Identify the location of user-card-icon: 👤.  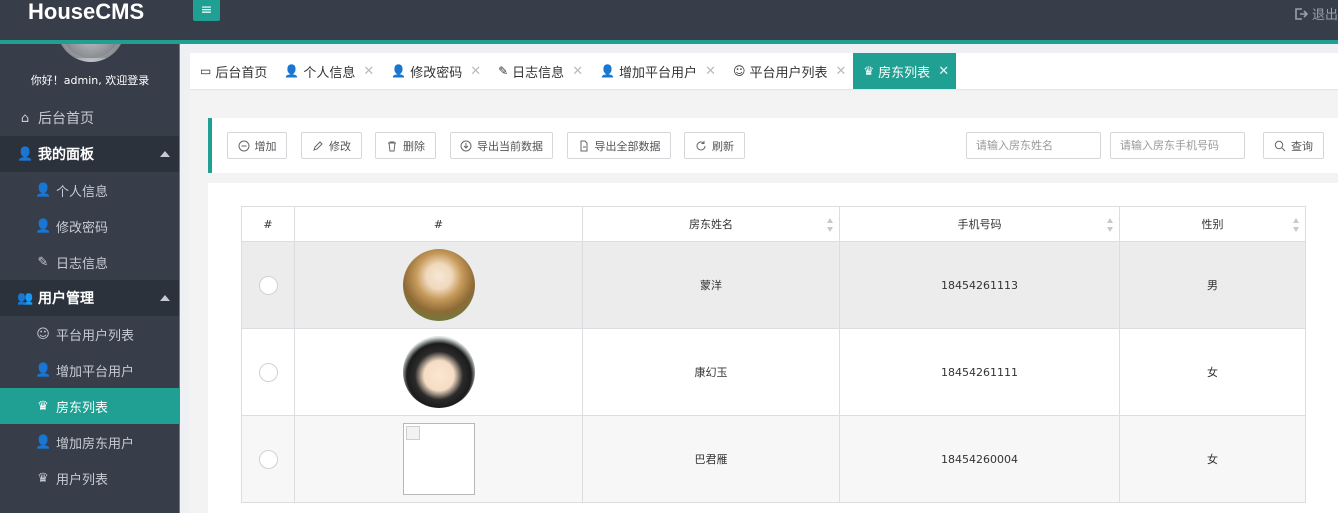
(292, 71).